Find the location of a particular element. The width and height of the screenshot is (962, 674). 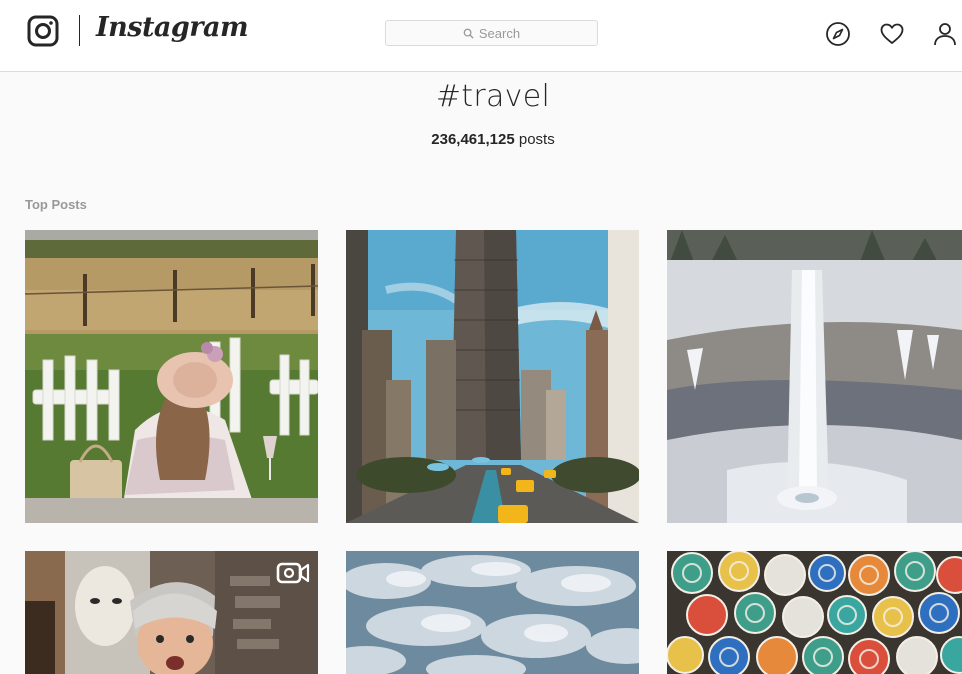

top-navigation-bar: Instagram Search is located at coordinates (481, 36).